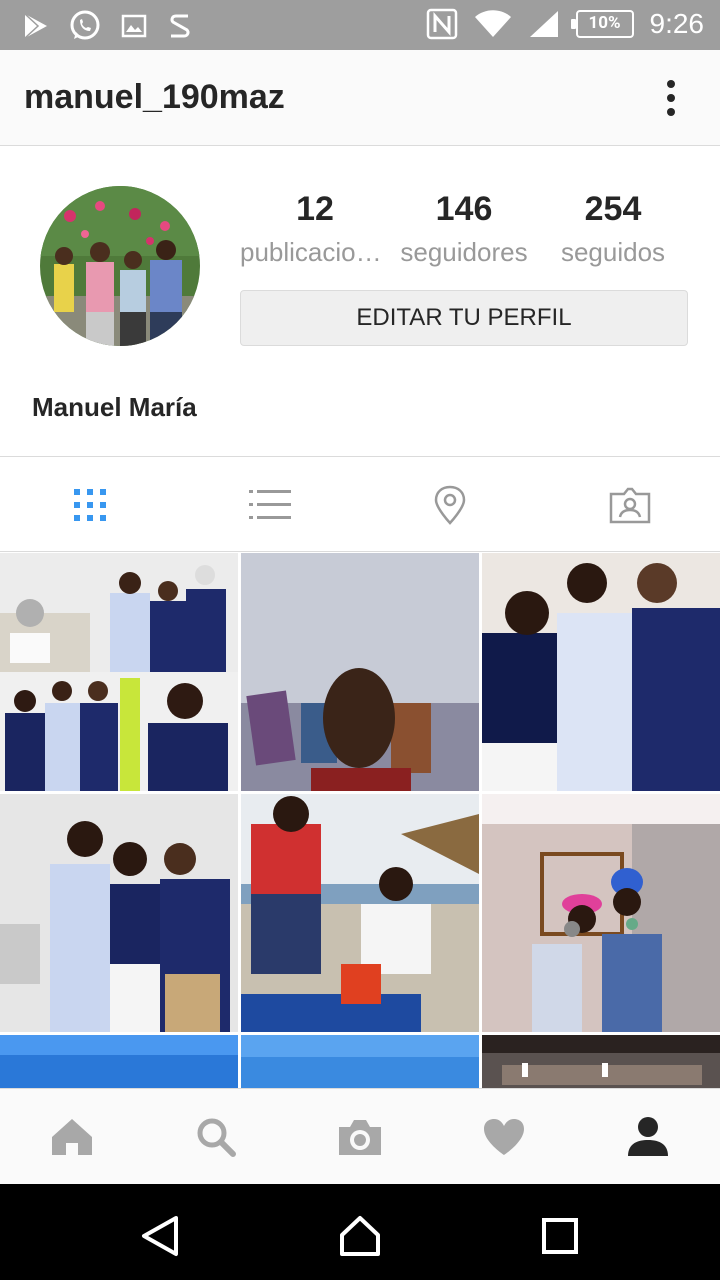 Image resolution: width=720 pixels, height=1280 pixels. I want to click on location-pin-icon, so click(450, 505).